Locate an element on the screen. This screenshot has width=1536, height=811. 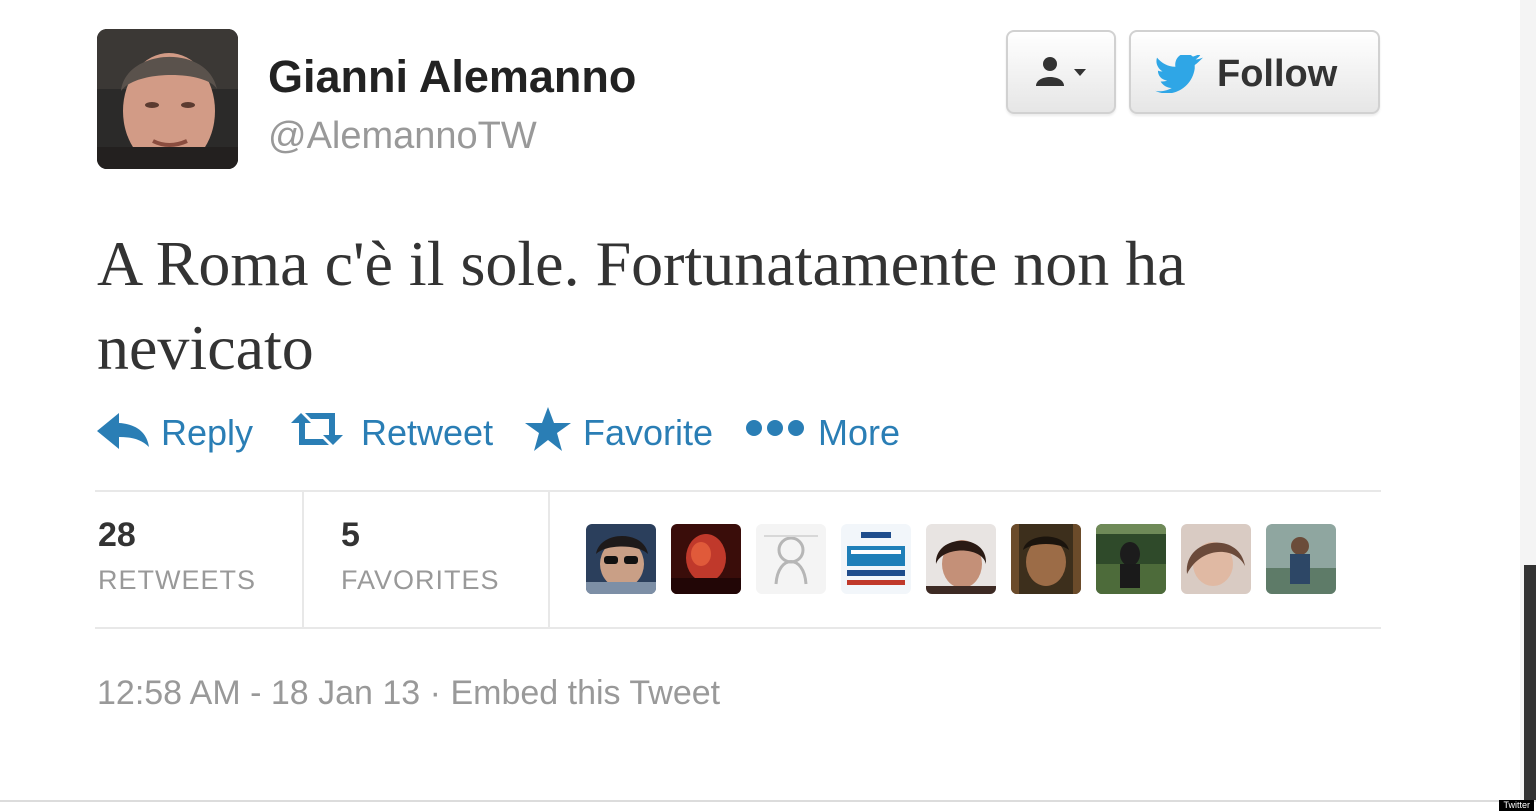
author-photo is located at coordinates (167, 99).